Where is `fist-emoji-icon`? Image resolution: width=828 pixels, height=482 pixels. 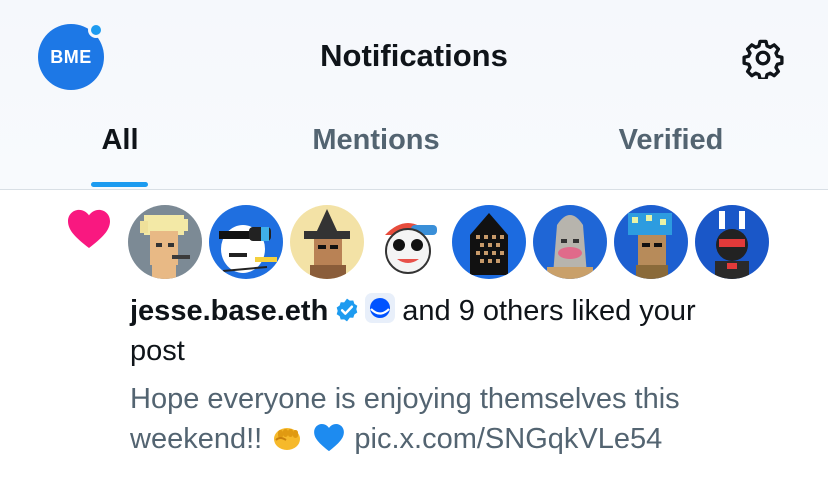 fist-emoji-icon is located at coordinates (287, 439).